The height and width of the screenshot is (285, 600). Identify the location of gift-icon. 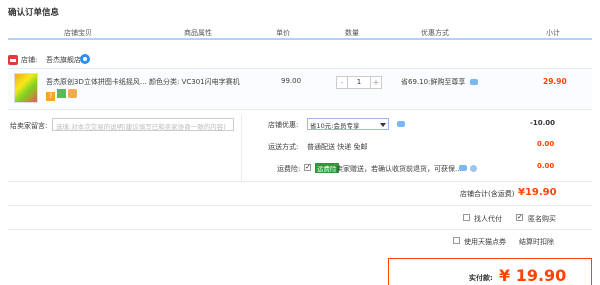
(72, 93).